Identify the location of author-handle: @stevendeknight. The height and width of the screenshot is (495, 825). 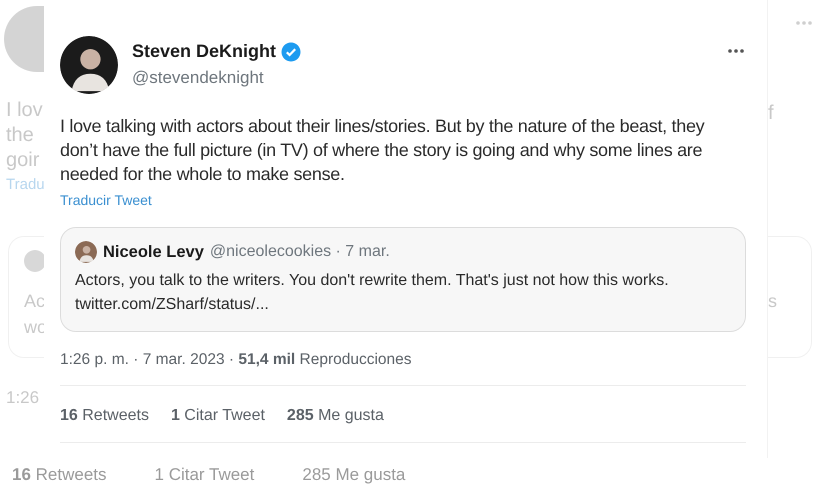
(422, 77).